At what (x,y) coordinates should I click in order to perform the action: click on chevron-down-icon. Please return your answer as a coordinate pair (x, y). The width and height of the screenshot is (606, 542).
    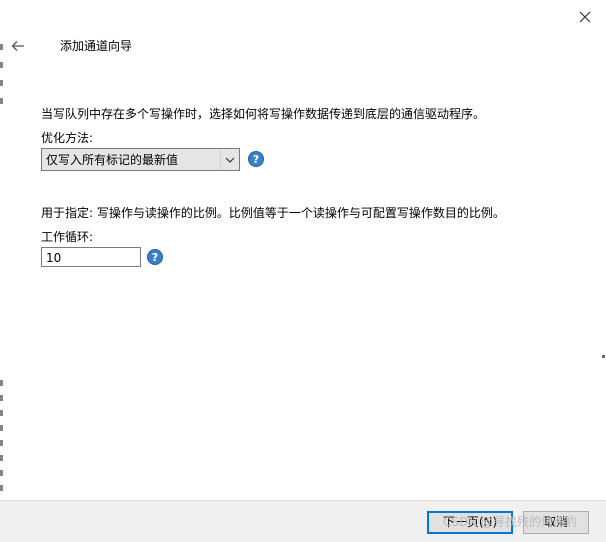
    Looking at the image, I should click on (230, 160).